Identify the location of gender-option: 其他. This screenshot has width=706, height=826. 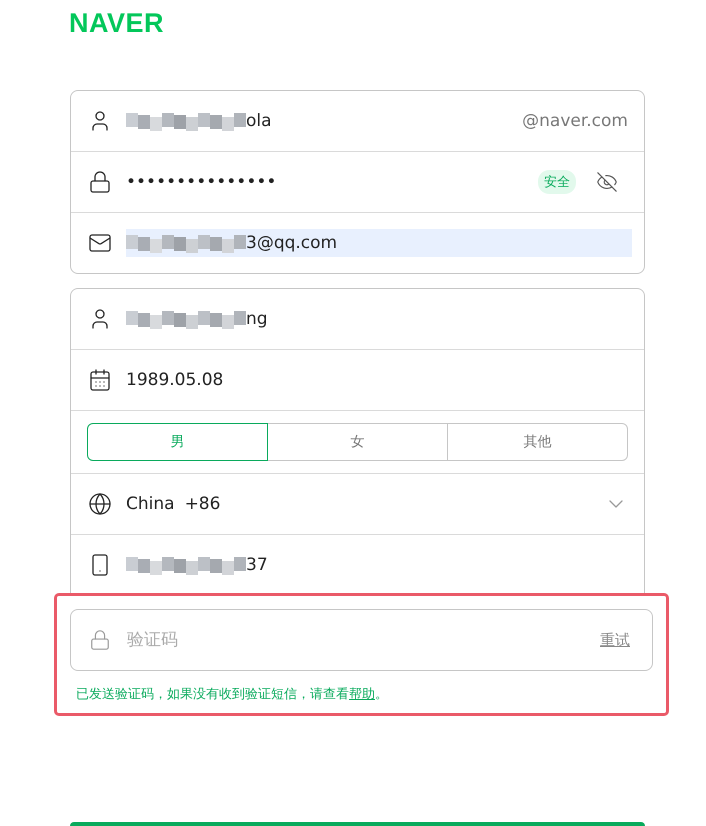
(537, 442).